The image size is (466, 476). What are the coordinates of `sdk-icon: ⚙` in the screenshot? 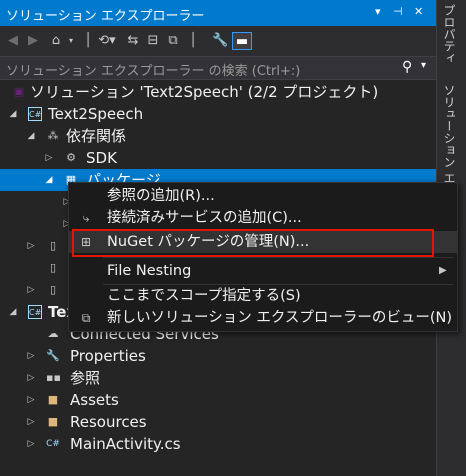 It's located at (71, 157).